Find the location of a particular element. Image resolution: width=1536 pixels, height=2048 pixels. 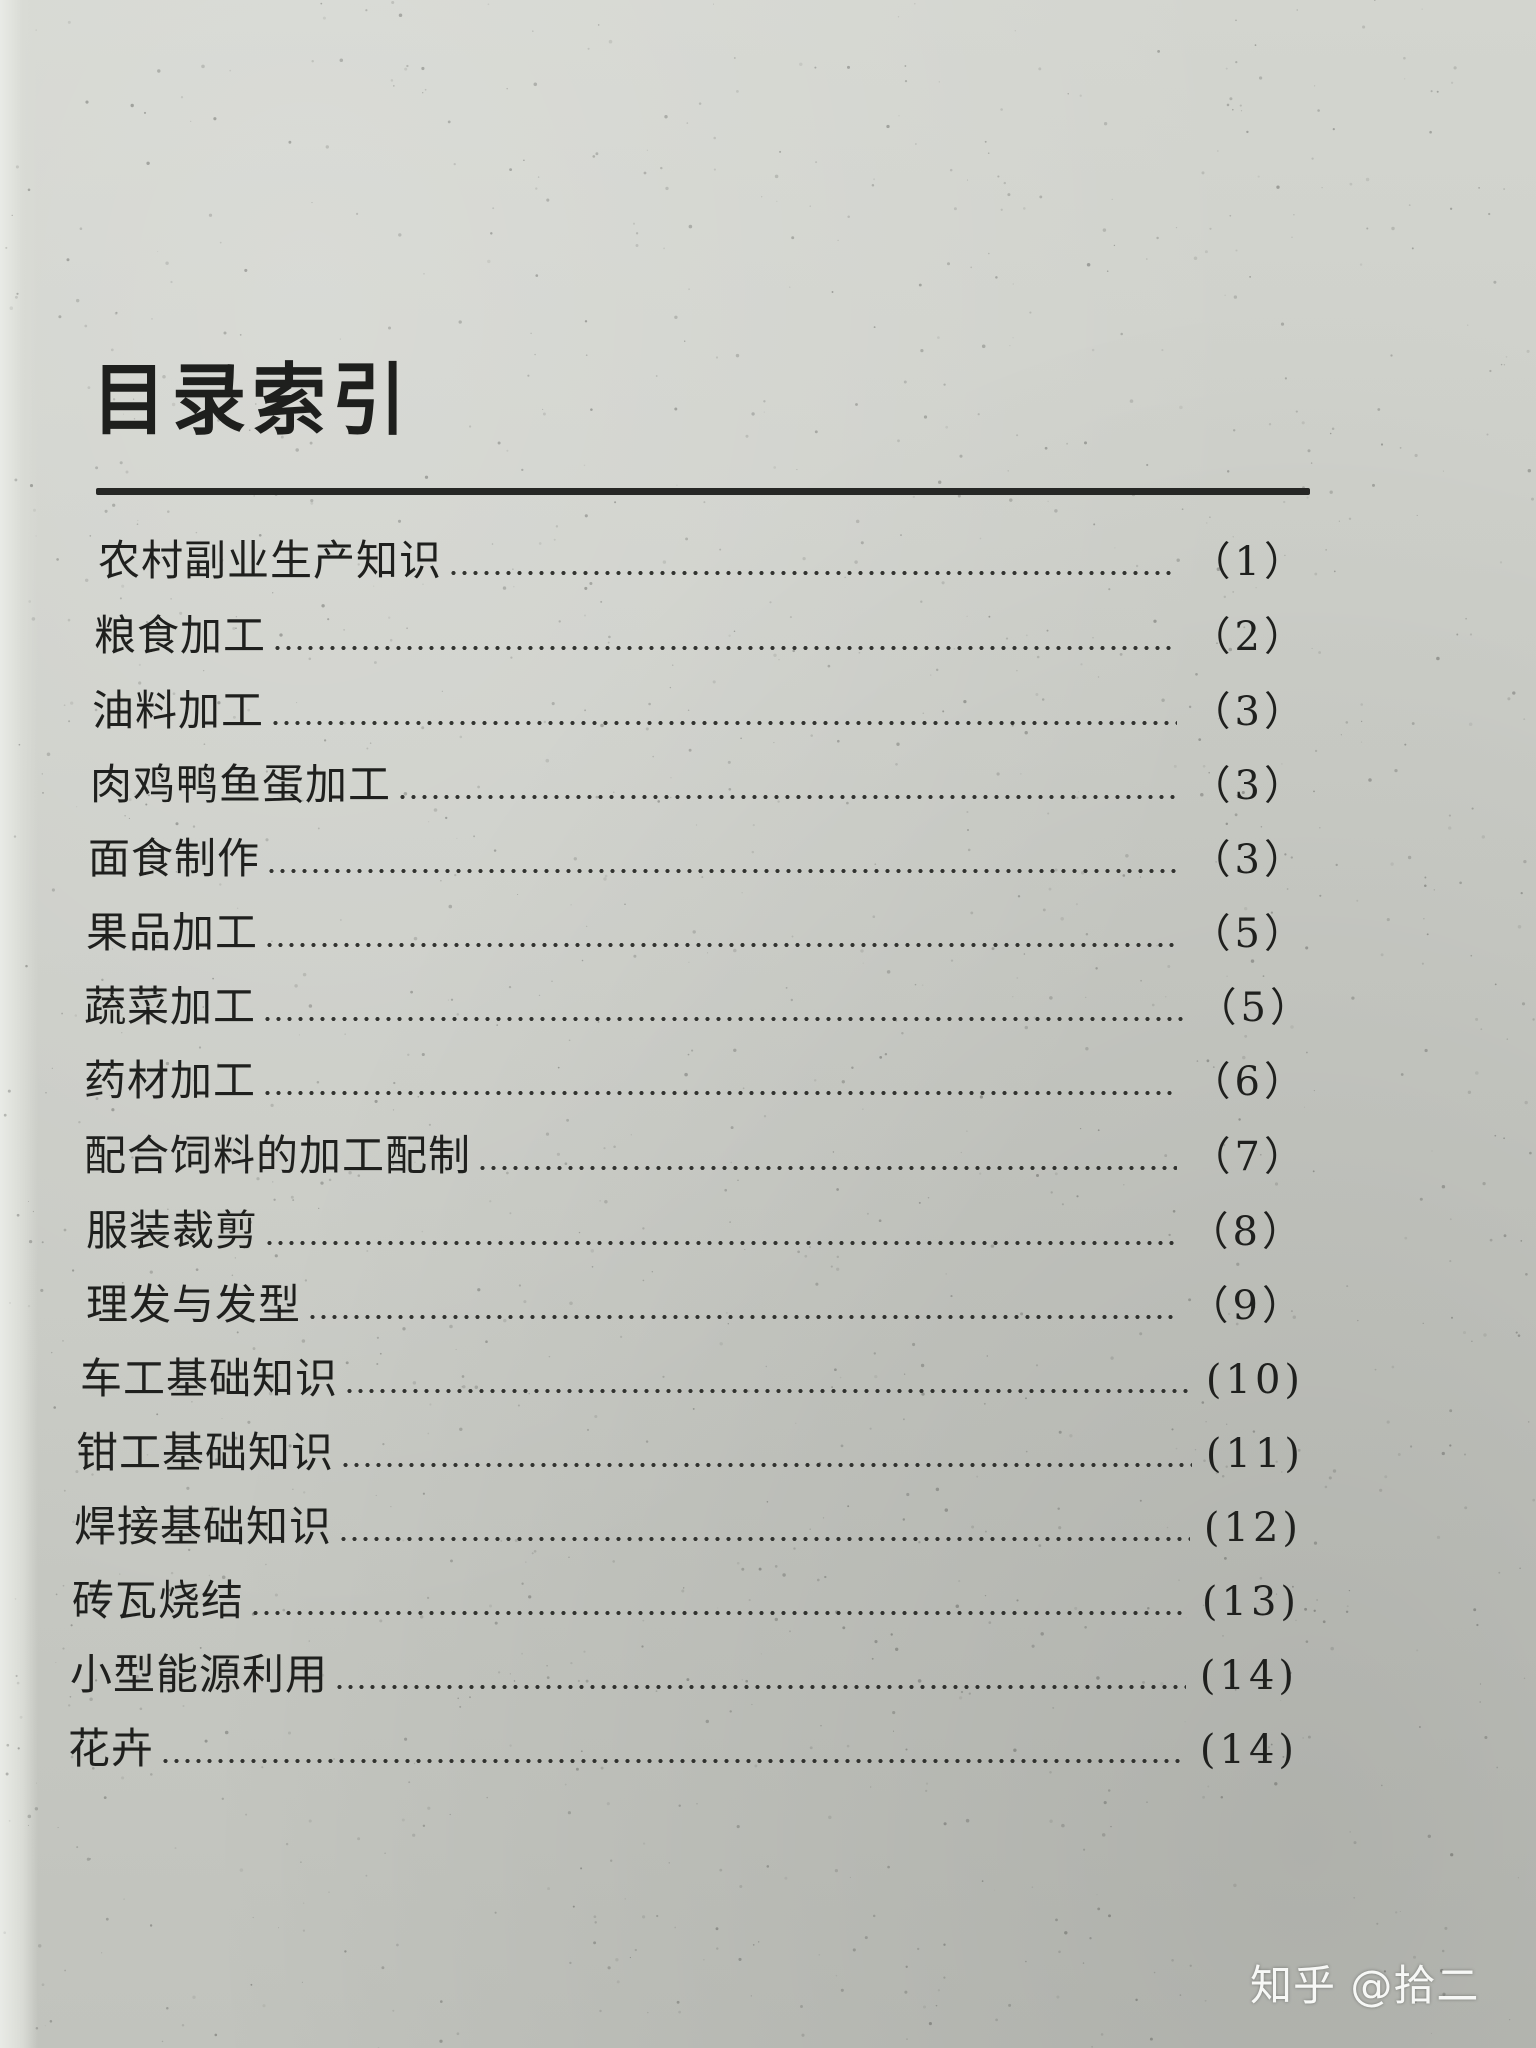

toc-entry-14: 焊接基础知识 (12) is located at coordinates (688, 1519).